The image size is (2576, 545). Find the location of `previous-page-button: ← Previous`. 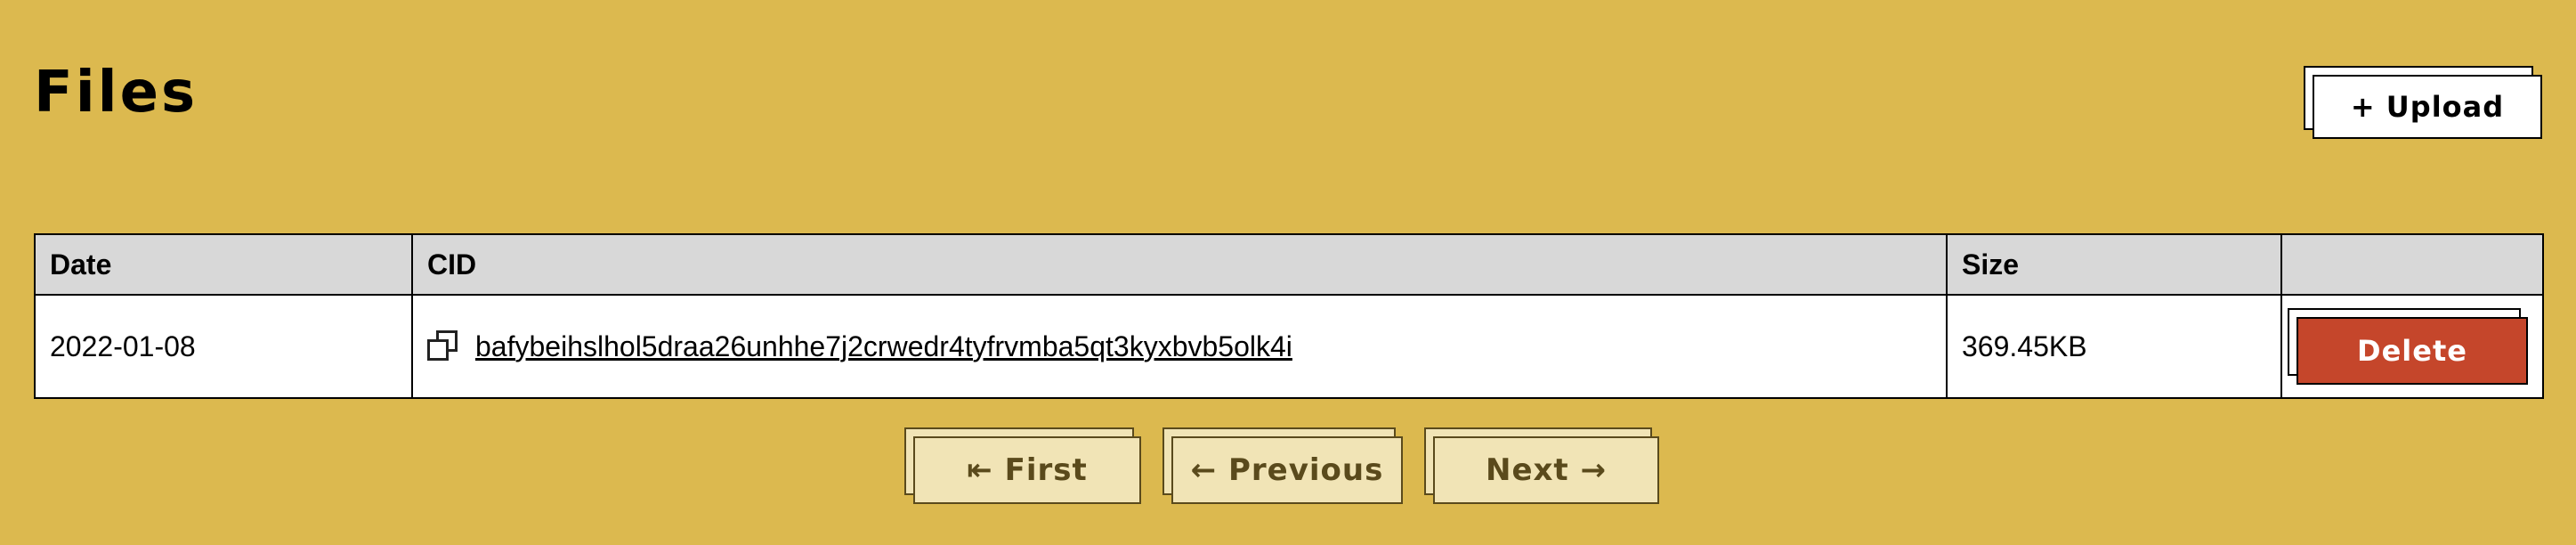

previous-page-button: ← Previous is located at coordinates (1283, 465).